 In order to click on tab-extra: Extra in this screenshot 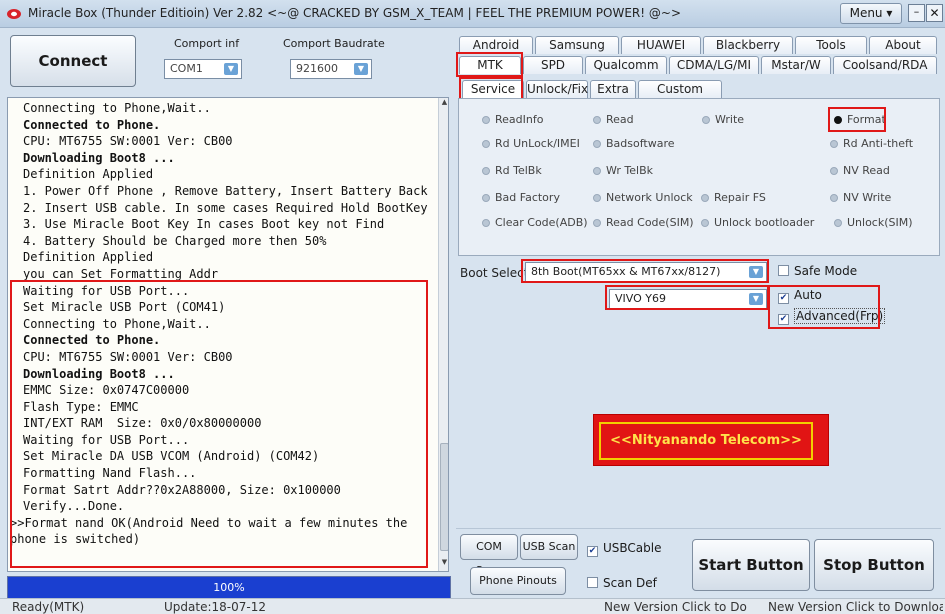, I will do `click(613, 89)`.